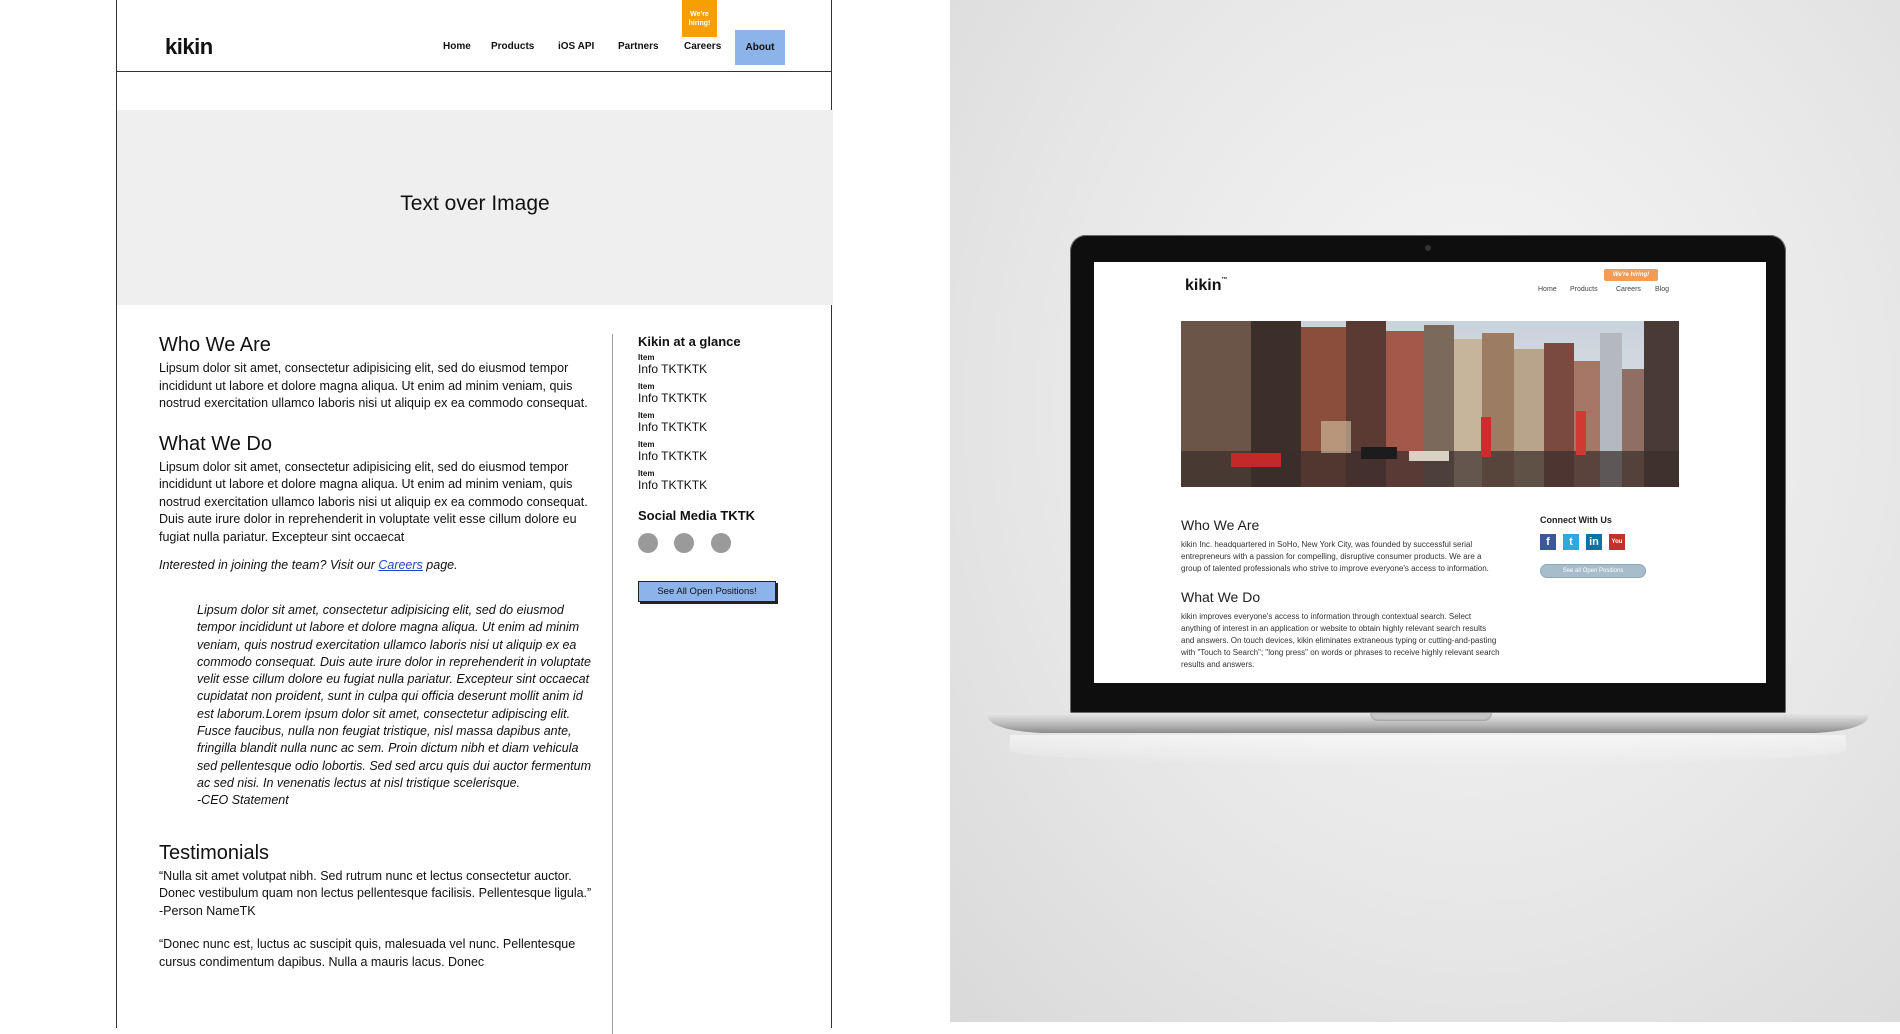  I want to click on laptop-notch, so click(1431, 717).